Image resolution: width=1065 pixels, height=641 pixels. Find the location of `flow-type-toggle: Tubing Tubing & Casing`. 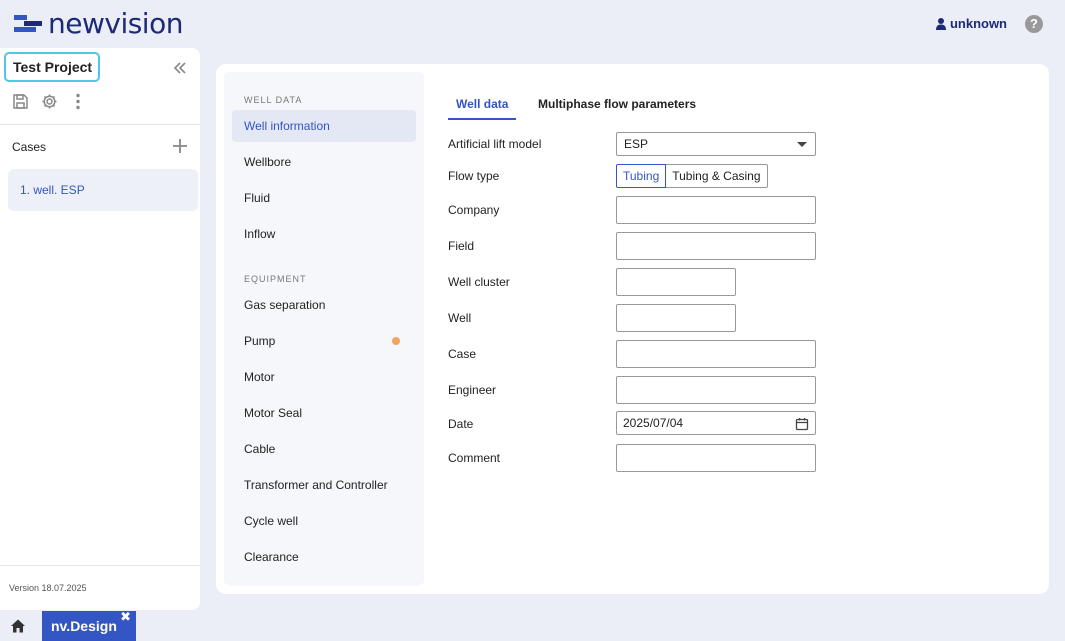

flow-type-toggle: Tubing Tubing & Casing is located at coordinates (692, 176).